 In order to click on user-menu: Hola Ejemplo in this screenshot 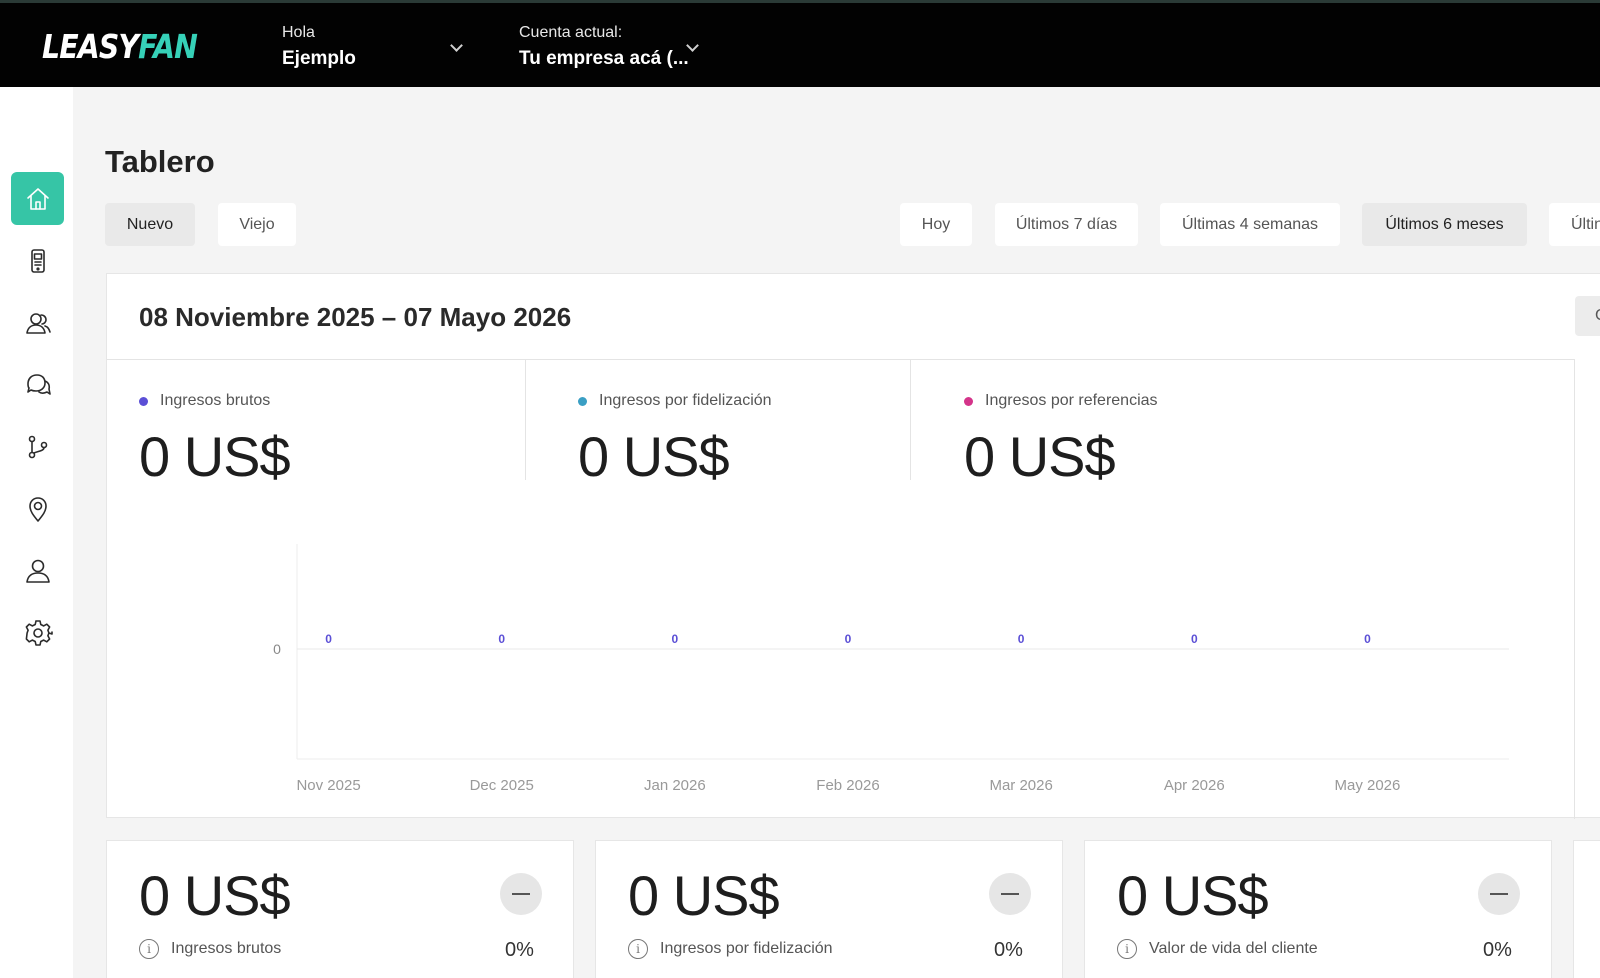, I will do `click(319, 47)`.